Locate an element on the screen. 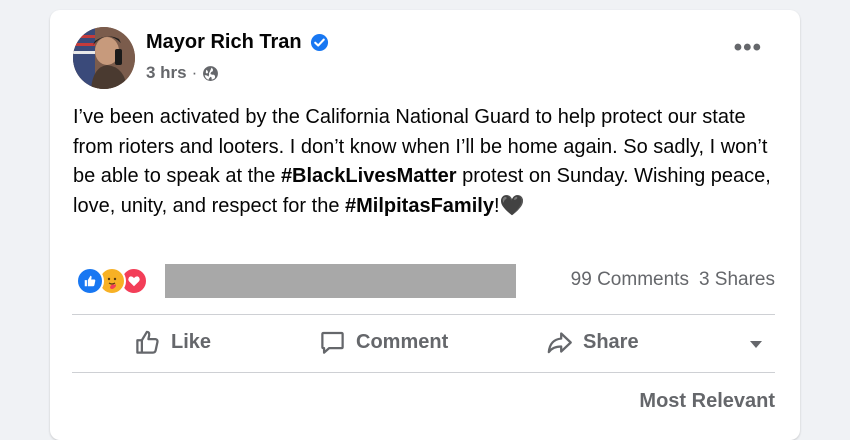 This screenshot has height=440, width=850. comment-button: Comment is located at coordinates (383, 342).